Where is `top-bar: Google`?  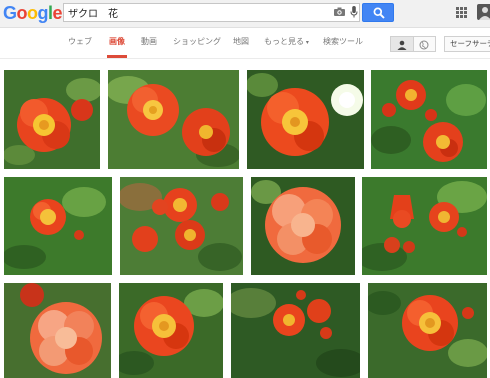 top-bar: Google is located at coordinates (245, 14).